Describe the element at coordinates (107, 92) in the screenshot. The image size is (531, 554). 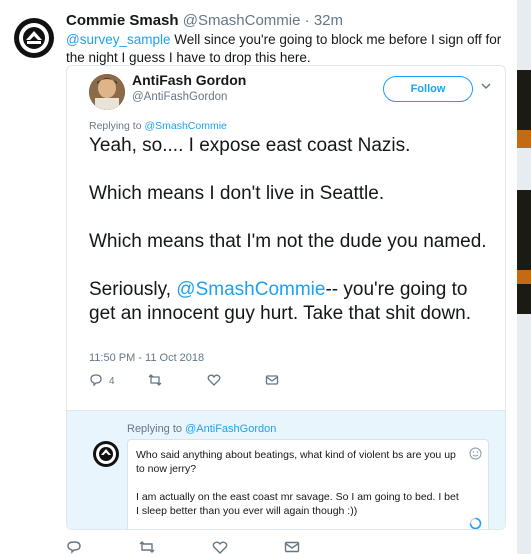
I see `quoted-avatar` at that location.